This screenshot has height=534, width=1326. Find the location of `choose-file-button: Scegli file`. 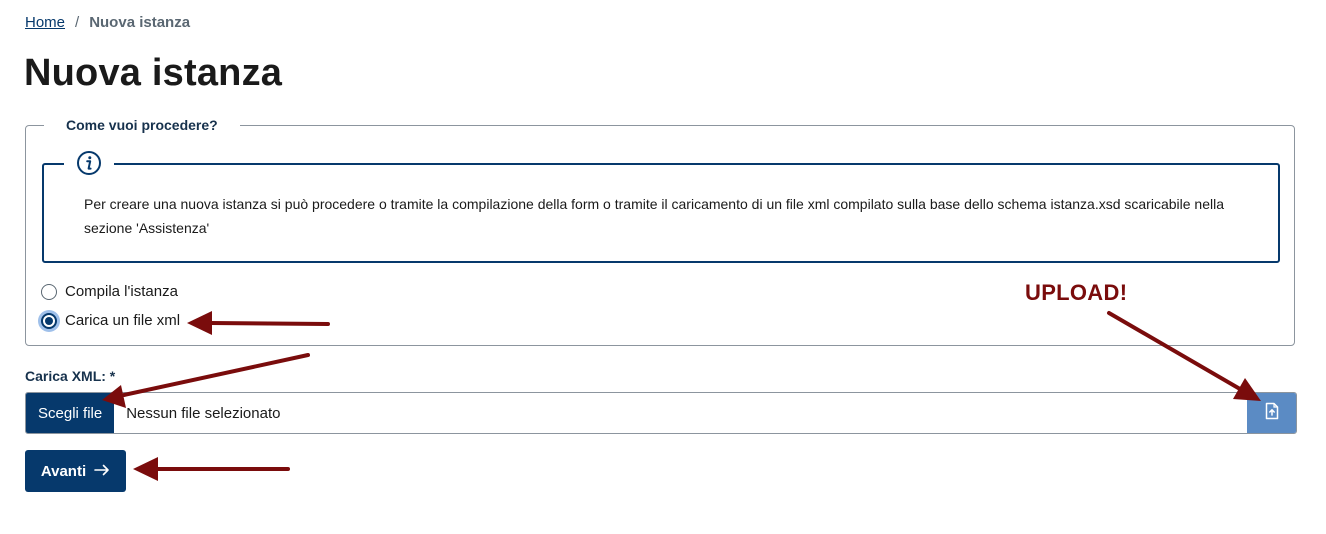

choose-file-button: Scegli file is located at coordinates (70, 413).